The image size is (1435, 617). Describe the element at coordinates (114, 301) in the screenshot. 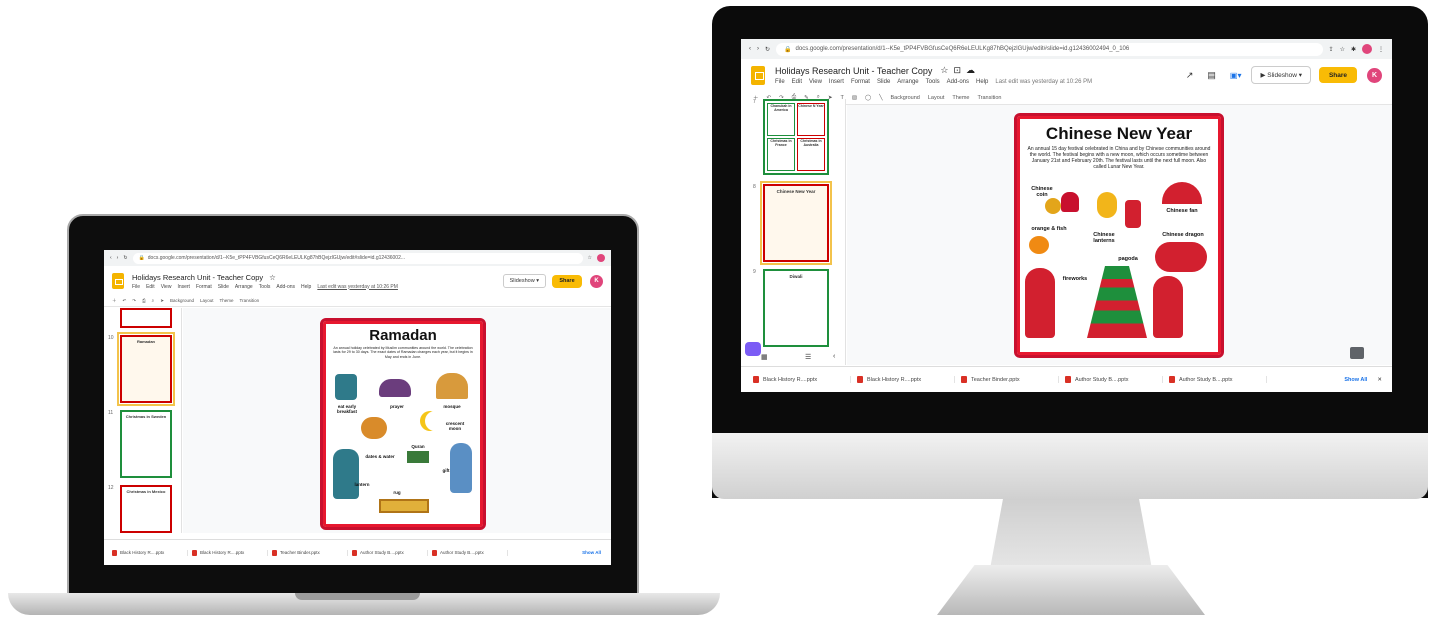

I see `add-icon: ＋` at that location.